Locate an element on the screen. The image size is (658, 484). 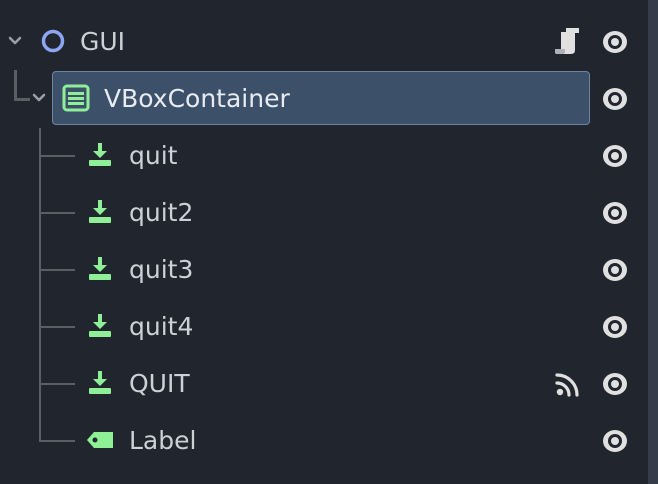
vbox-container-icon is located at coordinates (76, 98).